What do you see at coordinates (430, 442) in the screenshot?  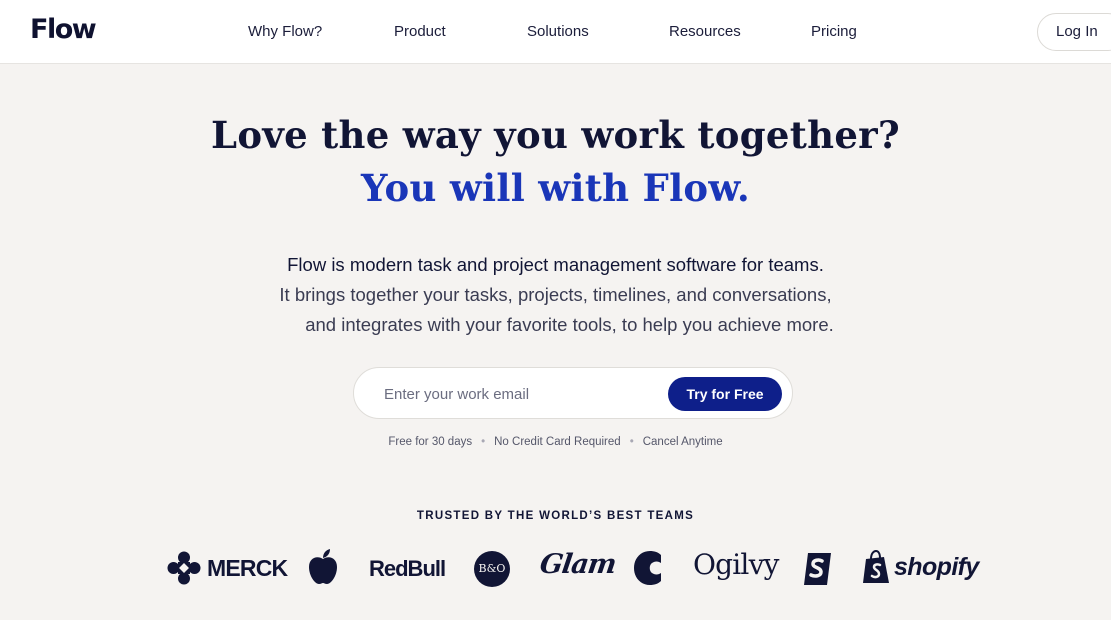 I see `perk-free-trial: Free for 30 days` at bounding box center [430, 442].